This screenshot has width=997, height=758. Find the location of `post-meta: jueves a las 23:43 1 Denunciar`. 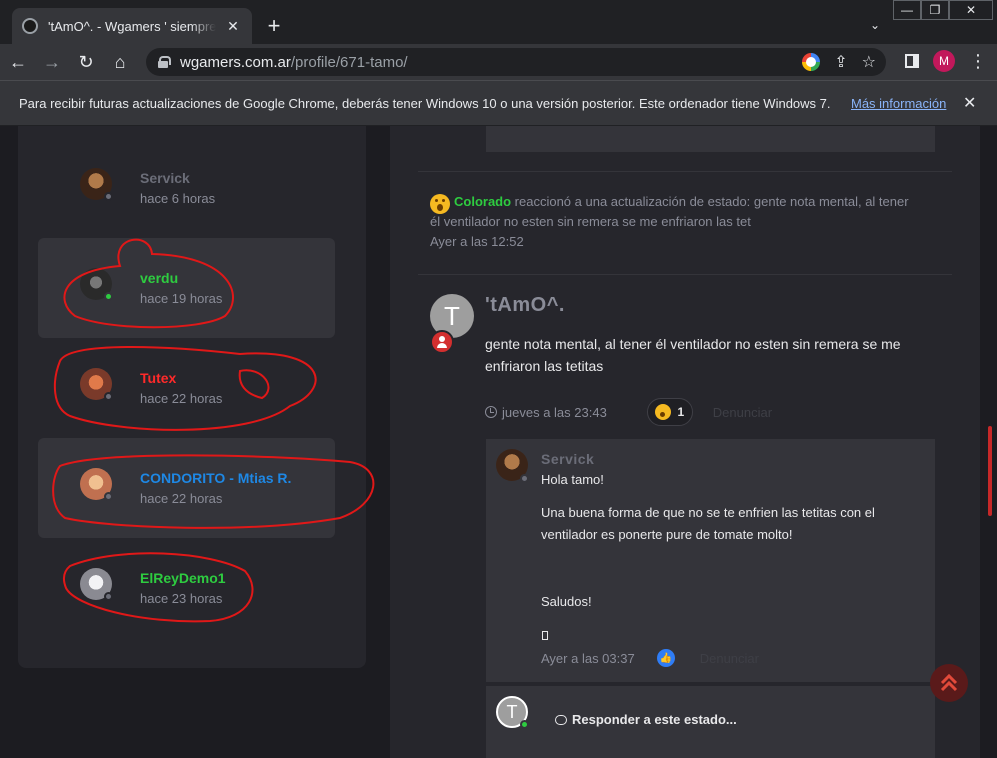

post-meta: jueves a las 23:43 1 Denunciar is located at coordinates (628, 412).